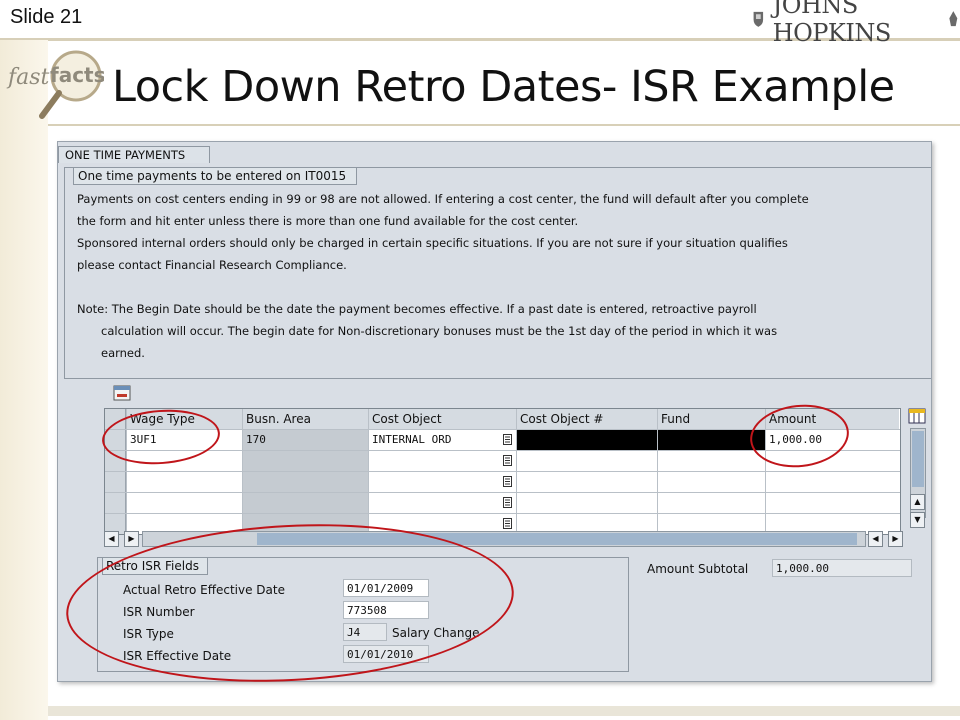 This screenshot has width=960, height=720. I want to click on isr-effective-date-field: 01/01/2010, so click(386, 654).